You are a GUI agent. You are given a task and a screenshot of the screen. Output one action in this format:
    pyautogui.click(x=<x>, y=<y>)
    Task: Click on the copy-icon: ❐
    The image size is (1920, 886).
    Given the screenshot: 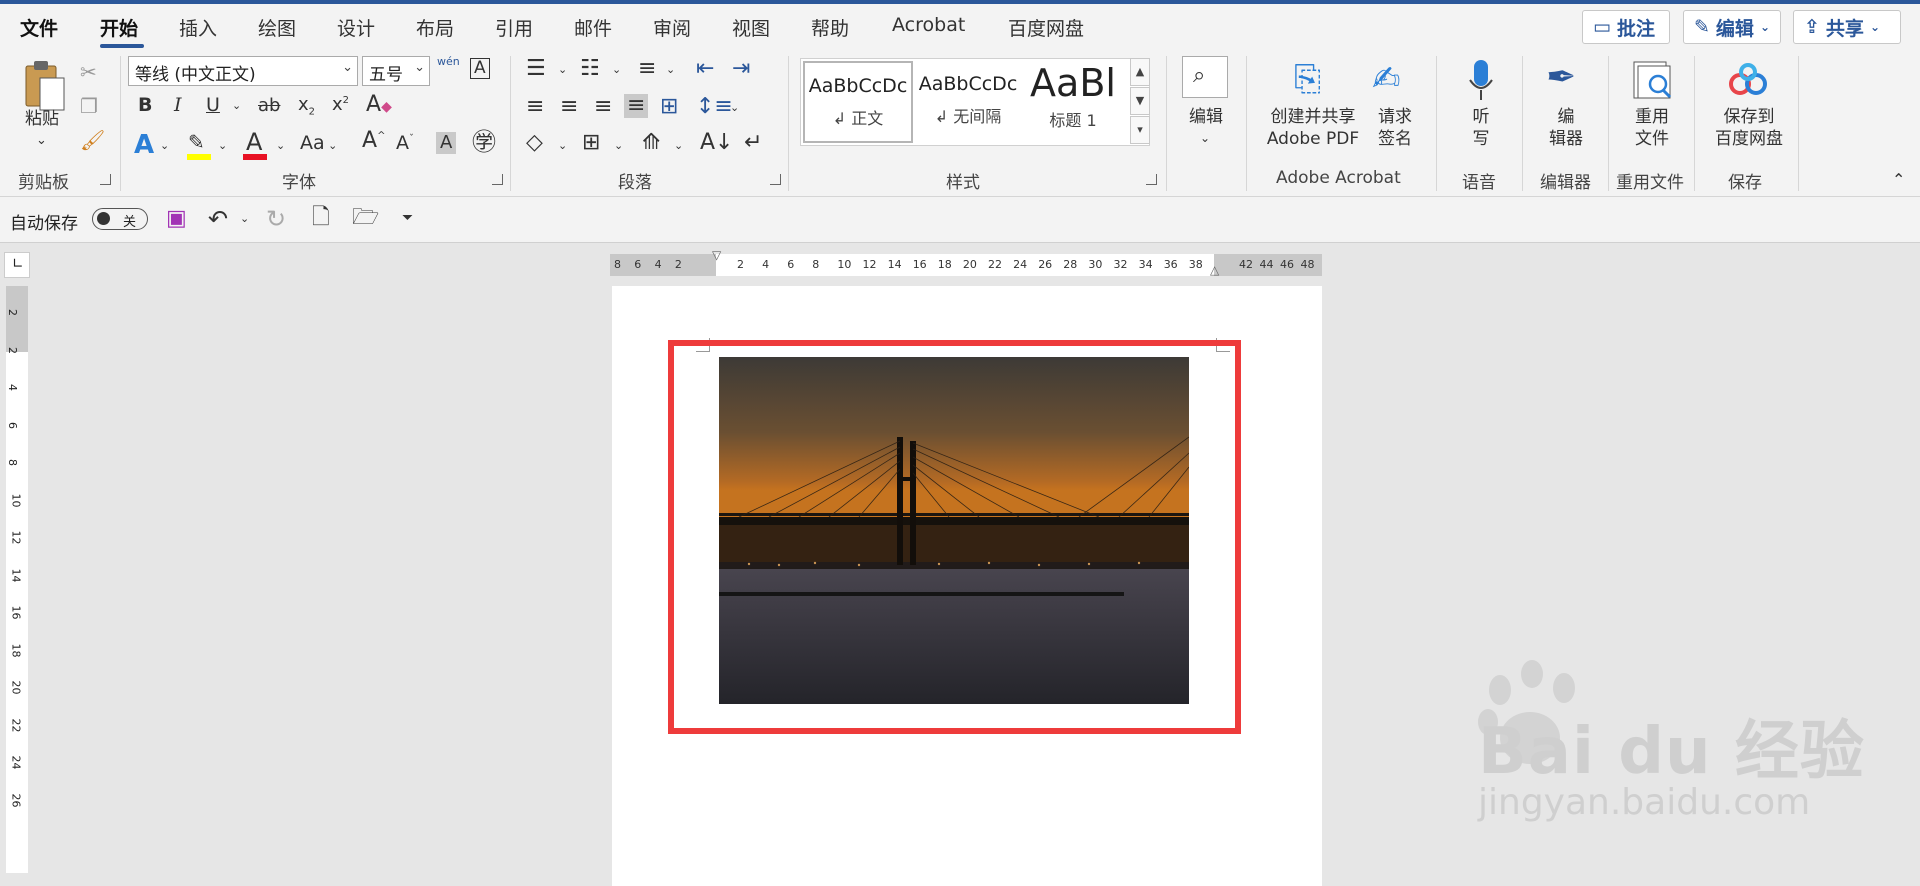 What is the action you would take?
    pyautogui.click(x=89, y=106)
    